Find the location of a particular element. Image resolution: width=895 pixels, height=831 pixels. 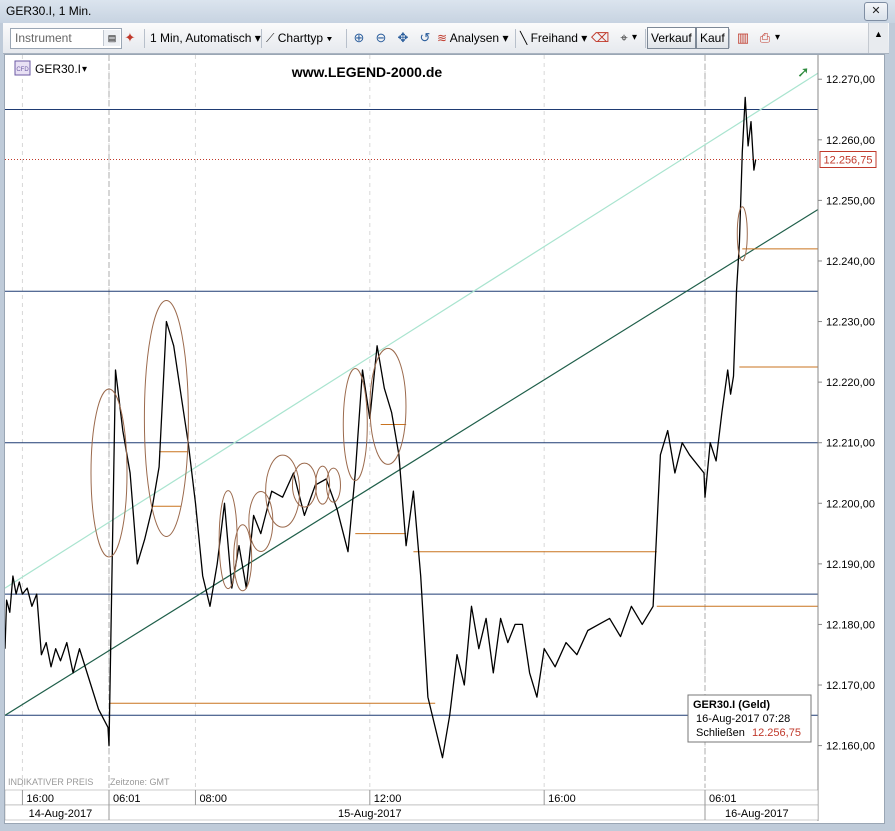

indicative-price-label: INDIKATIVER PREIS is located at coordinates (50, 782).